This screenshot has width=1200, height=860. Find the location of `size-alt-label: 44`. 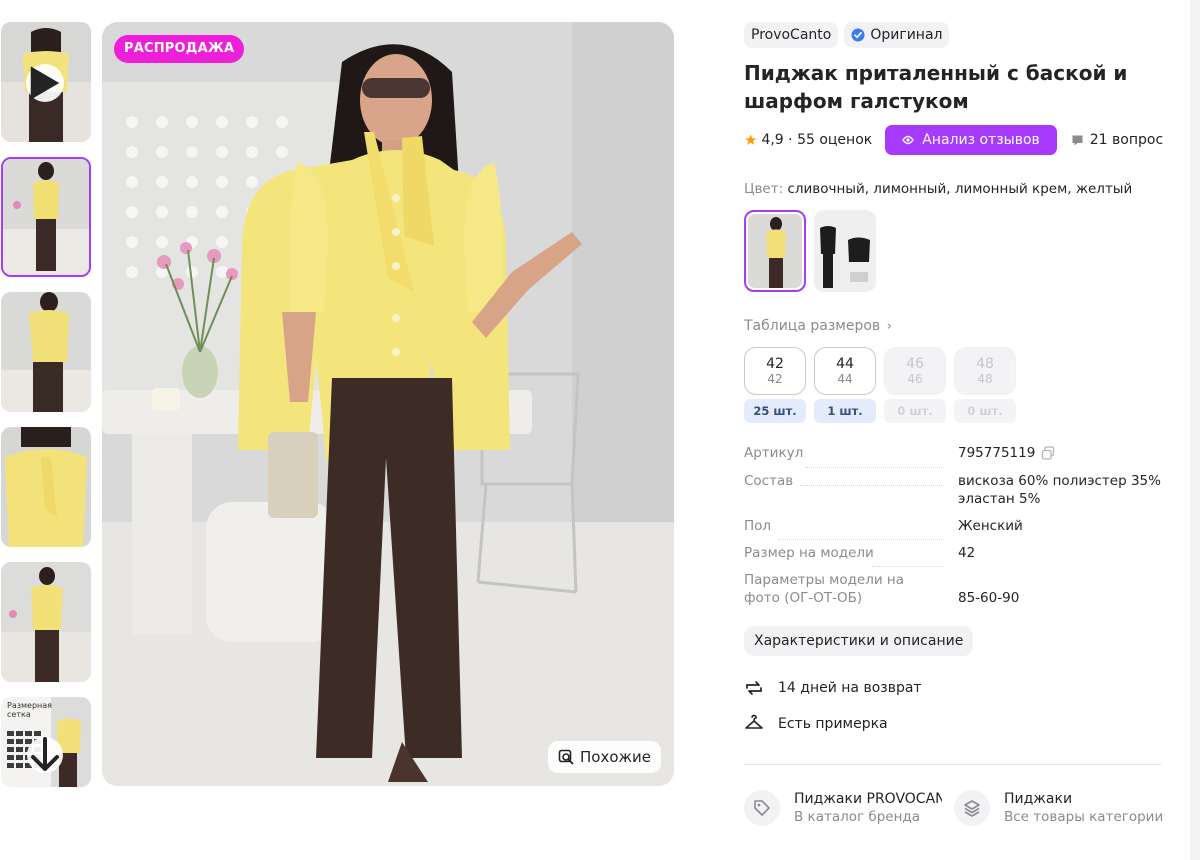

size-alt-label: 44 is located at coordinates (845, 378).